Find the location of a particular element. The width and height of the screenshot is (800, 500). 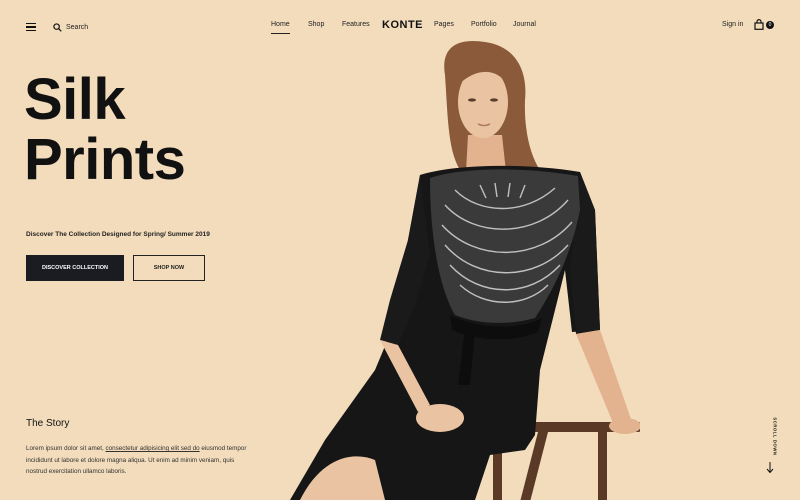

search-button: Search is located at coordinates (70, 27).